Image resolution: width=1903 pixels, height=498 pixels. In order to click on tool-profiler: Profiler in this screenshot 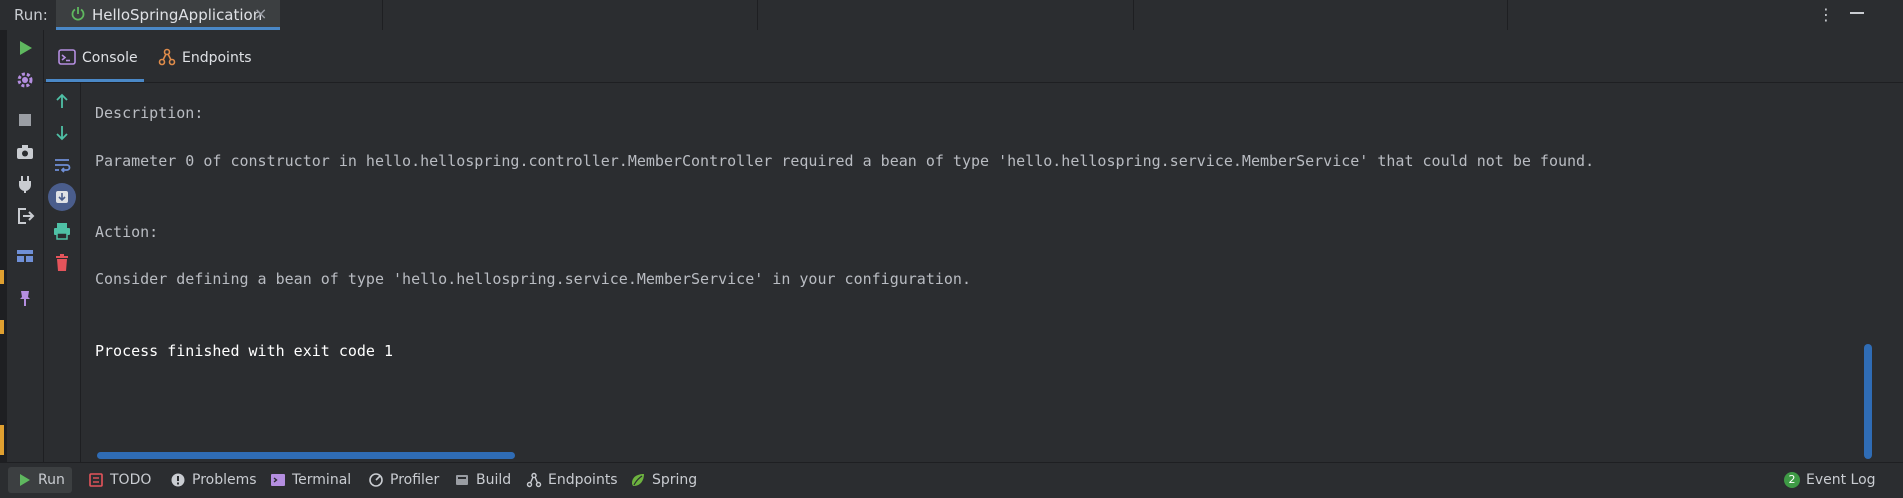, I will do `click(404, 480)`.